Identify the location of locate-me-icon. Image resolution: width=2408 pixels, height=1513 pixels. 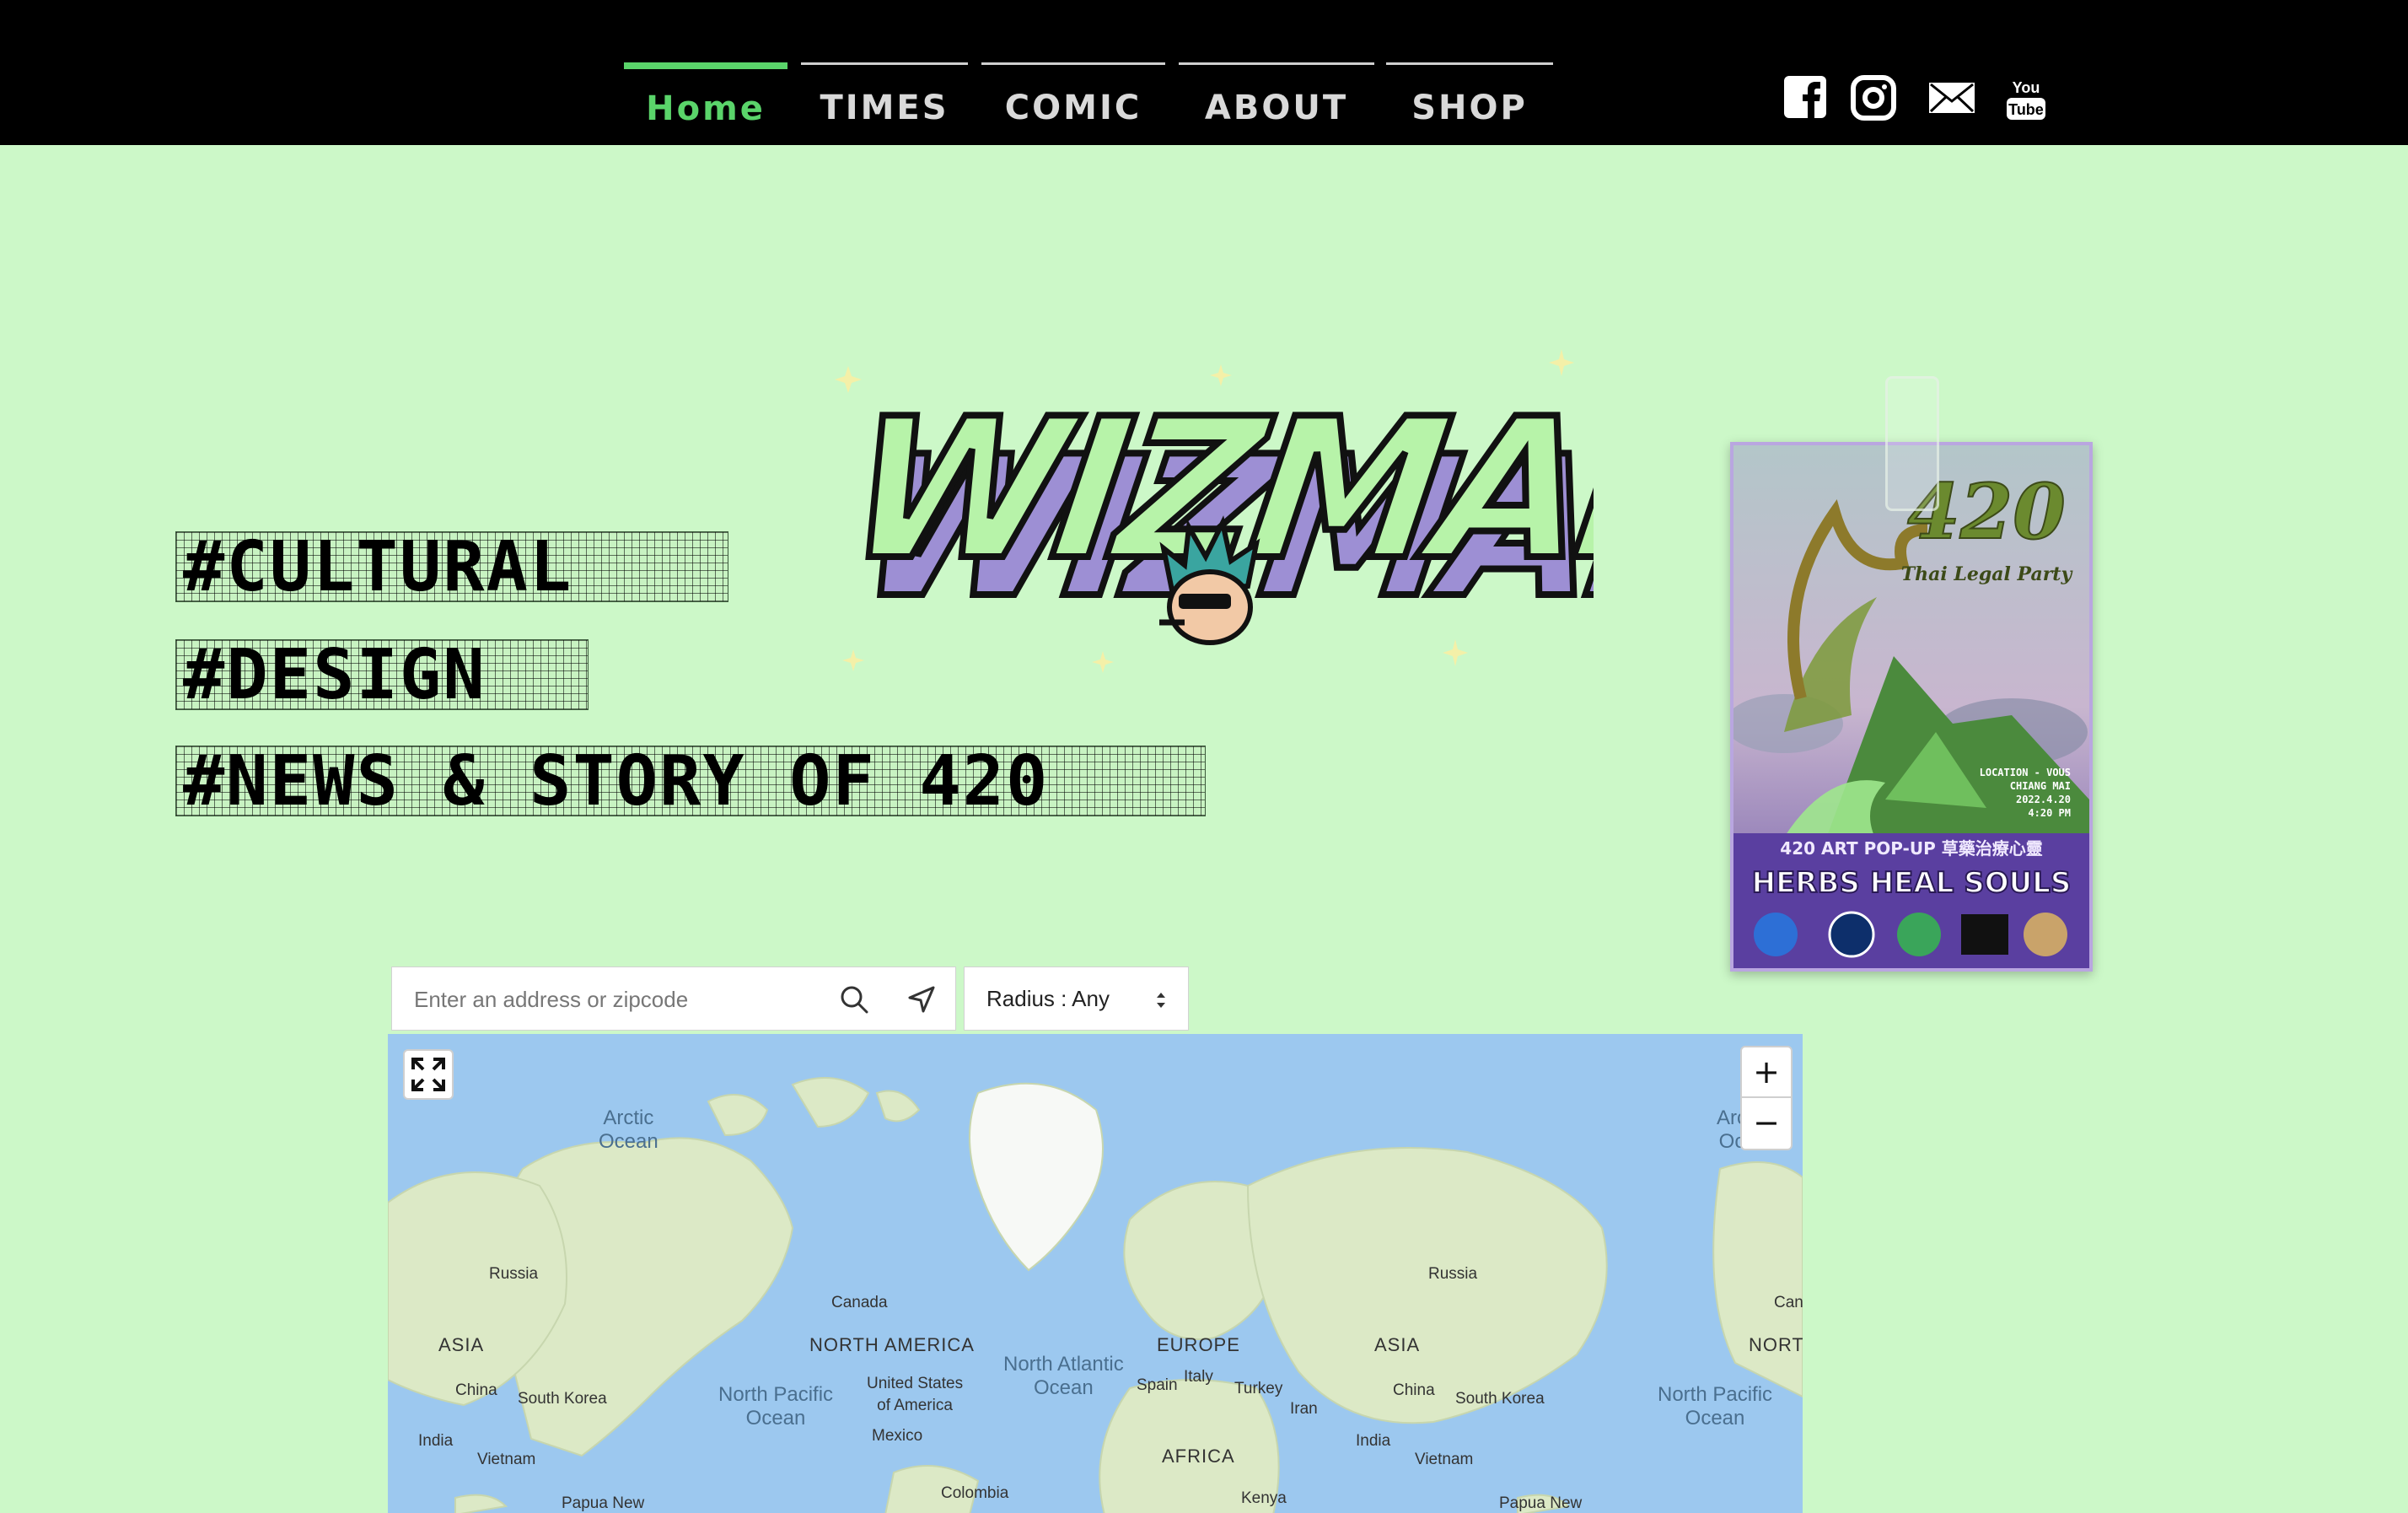
(922, 1000).